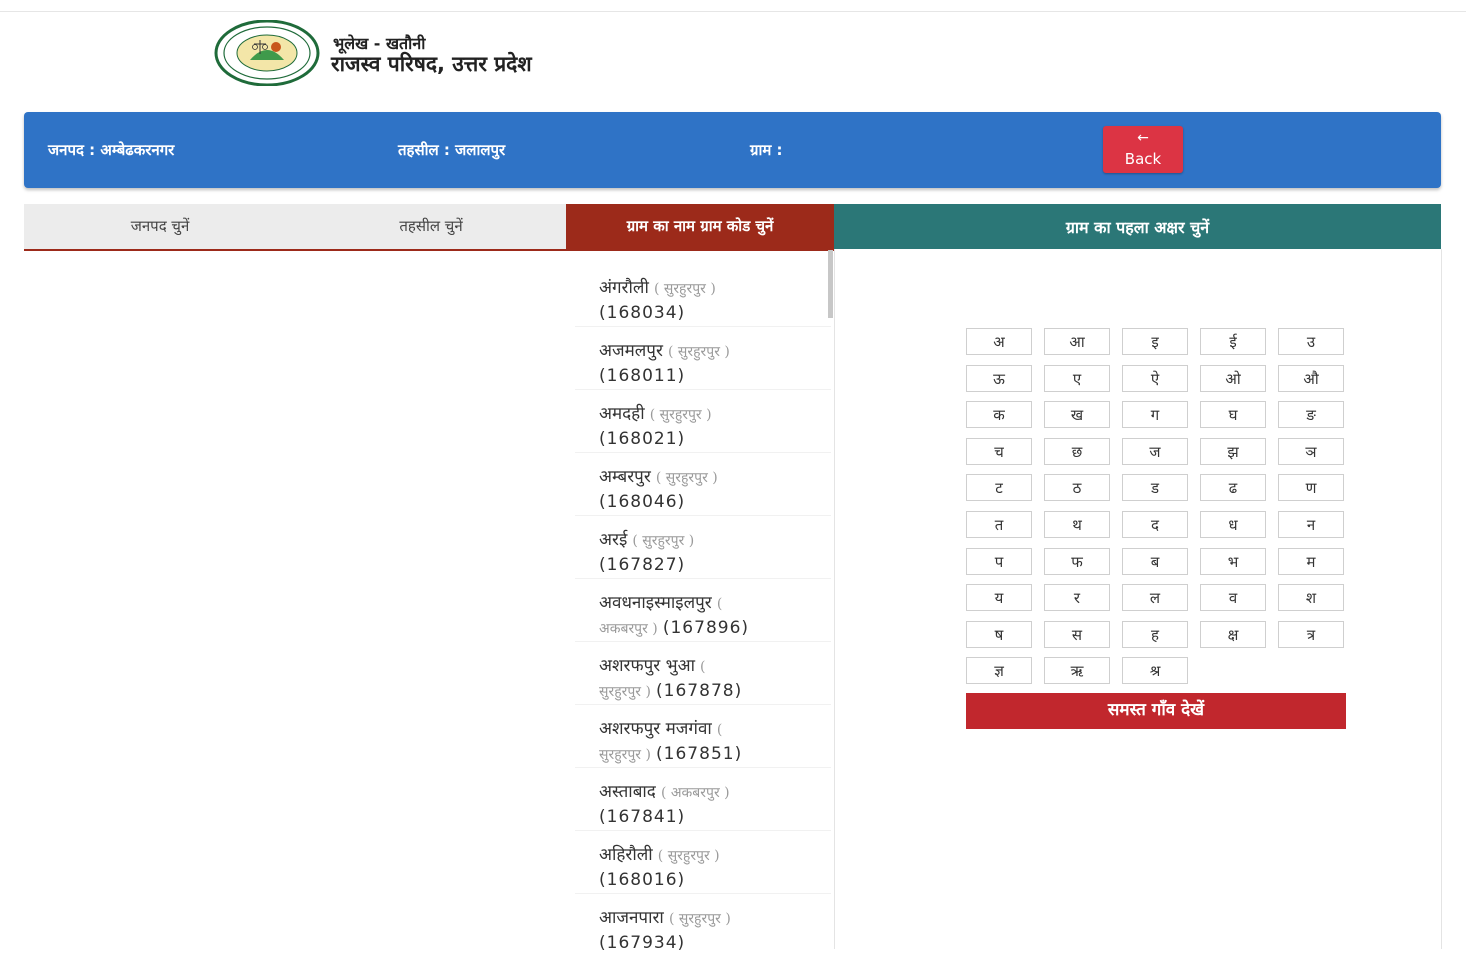 Image resolution: width=1466 pixels, height=954 pixels. I want to click on village-list-item: अंगरौली ( सुरहुरपुर ) (168034), so click(703, 295).